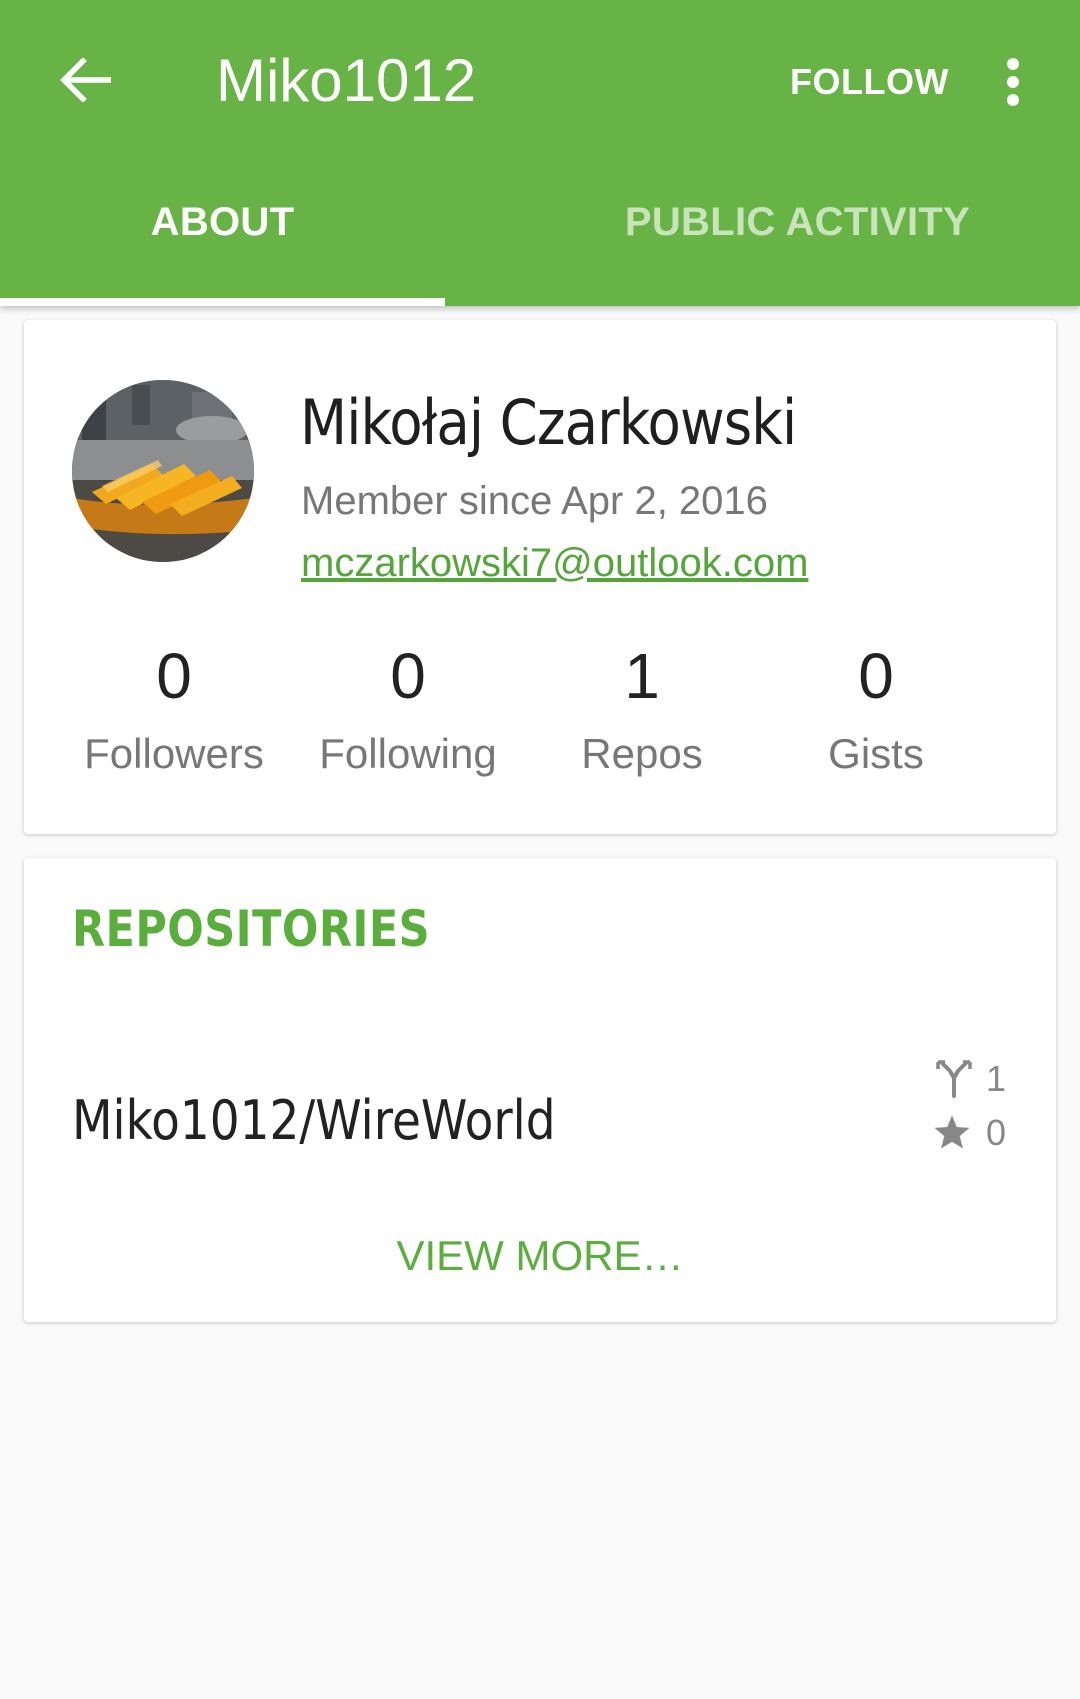 This screenshot has width=1080, height=1699. I want to click on profile-name: Mikołaj Czarkowski, so click(548, 422).